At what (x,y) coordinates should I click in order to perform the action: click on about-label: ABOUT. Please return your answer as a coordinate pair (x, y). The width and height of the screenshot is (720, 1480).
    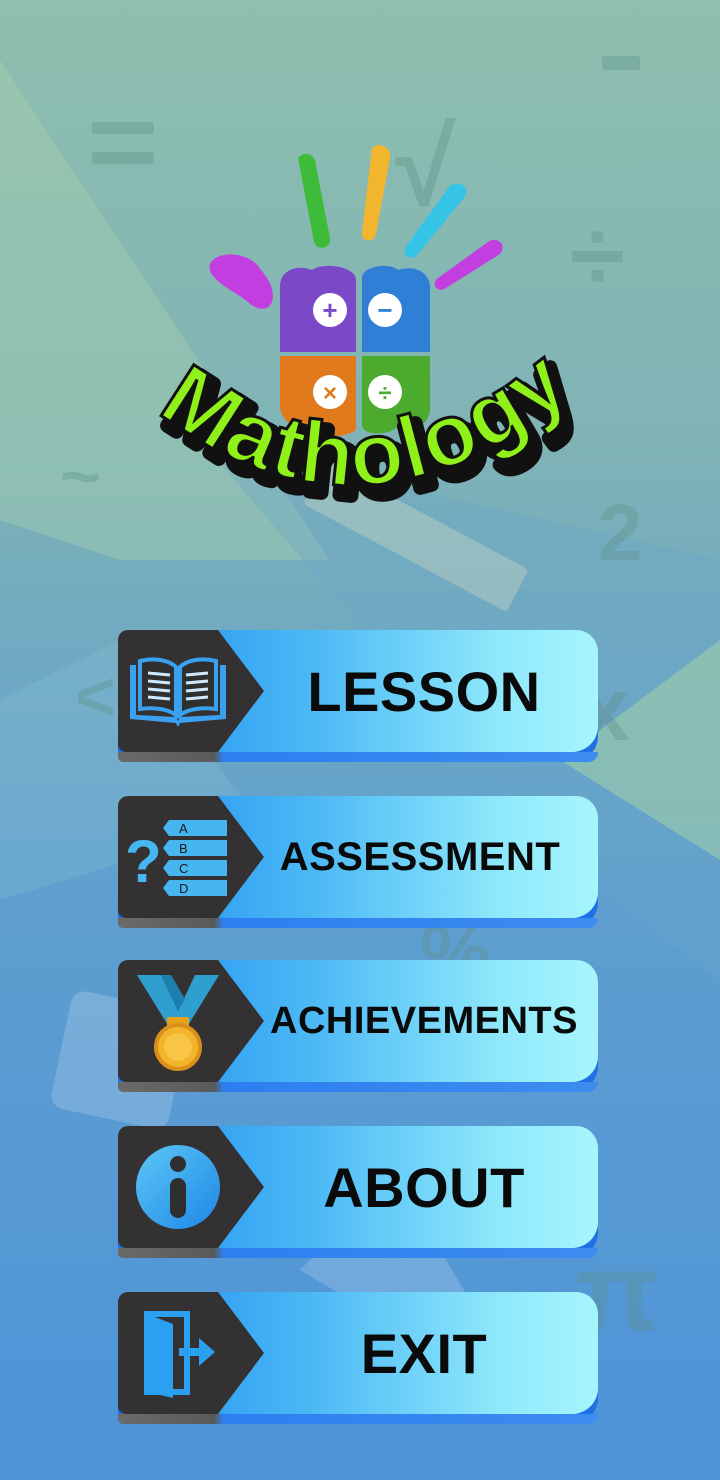
    Looking at the image, I should click on (424, 1187).